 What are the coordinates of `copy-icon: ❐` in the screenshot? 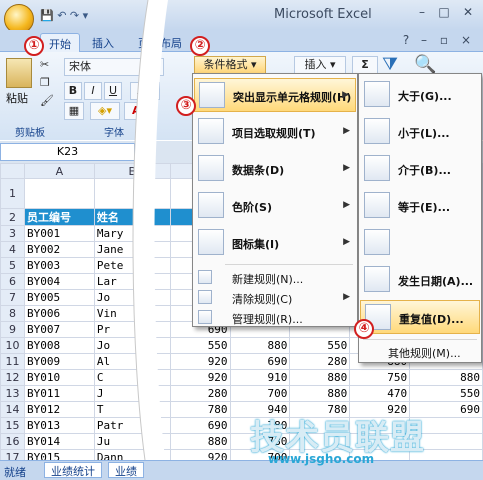 It's located at (45, 82).